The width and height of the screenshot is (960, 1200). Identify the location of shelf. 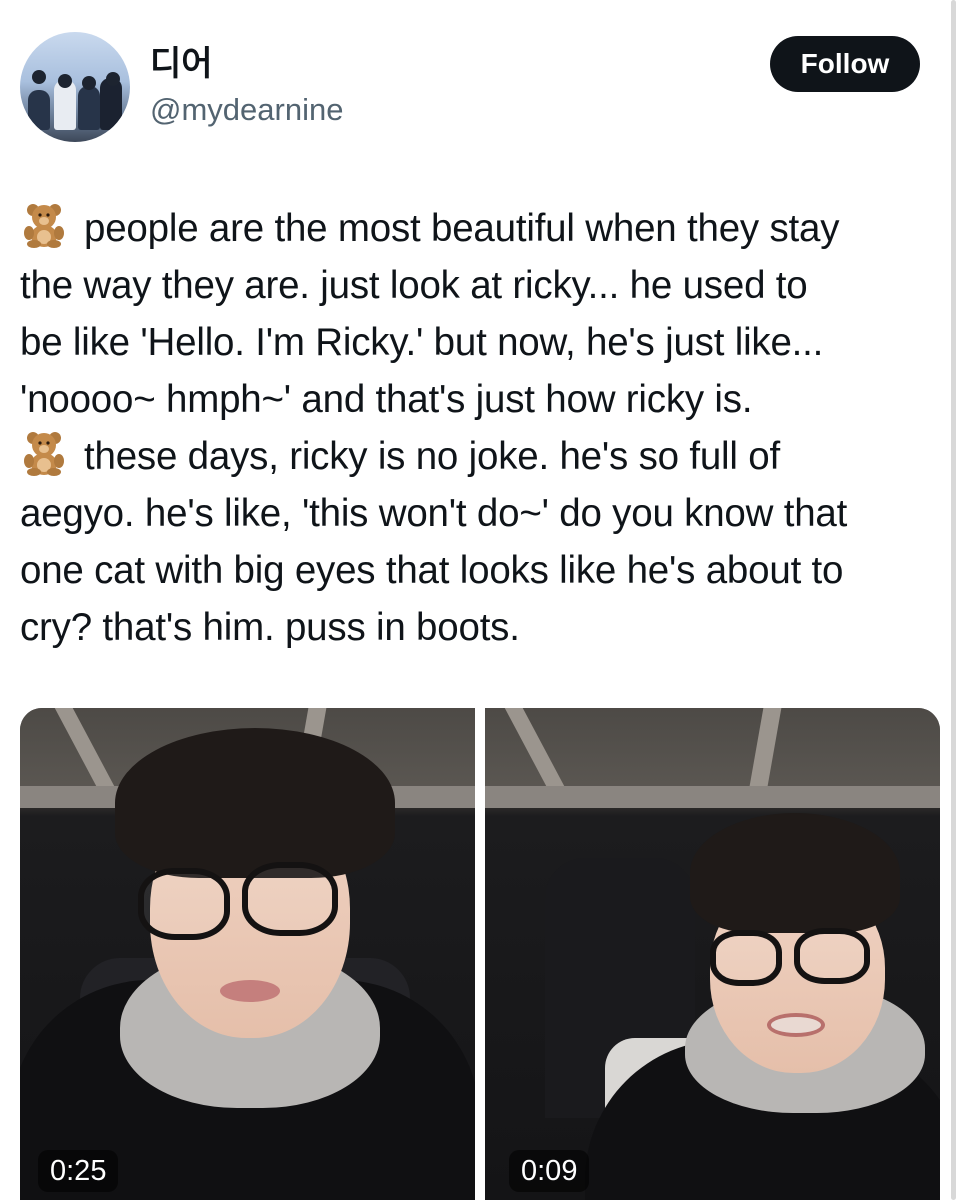
(712, 797).